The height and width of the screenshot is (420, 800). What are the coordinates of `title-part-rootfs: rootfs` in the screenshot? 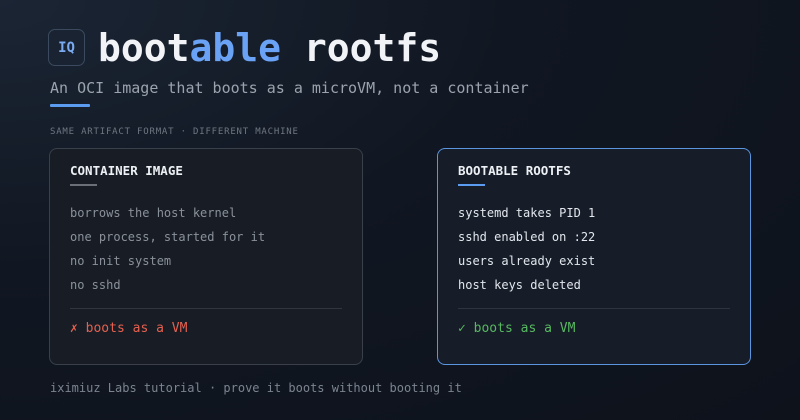 It's located at (361, 48).